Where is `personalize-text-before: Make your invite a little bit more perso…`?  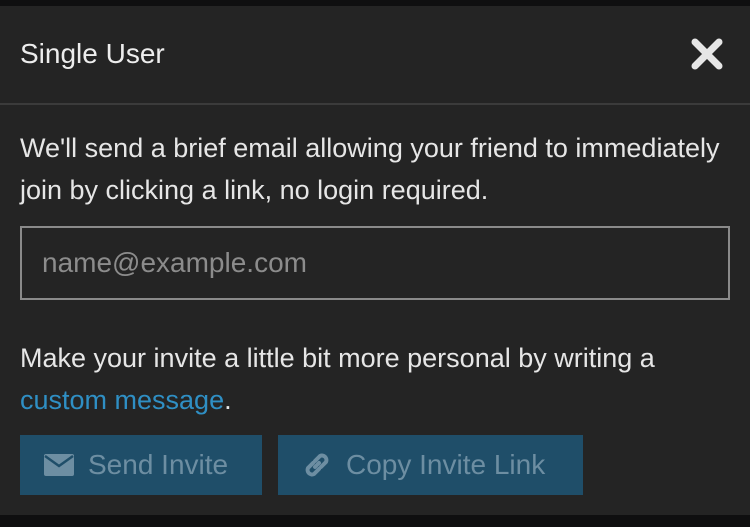
personalize-text-before: Make your invite a little bit more perso… is located at coordinates (337, 358).